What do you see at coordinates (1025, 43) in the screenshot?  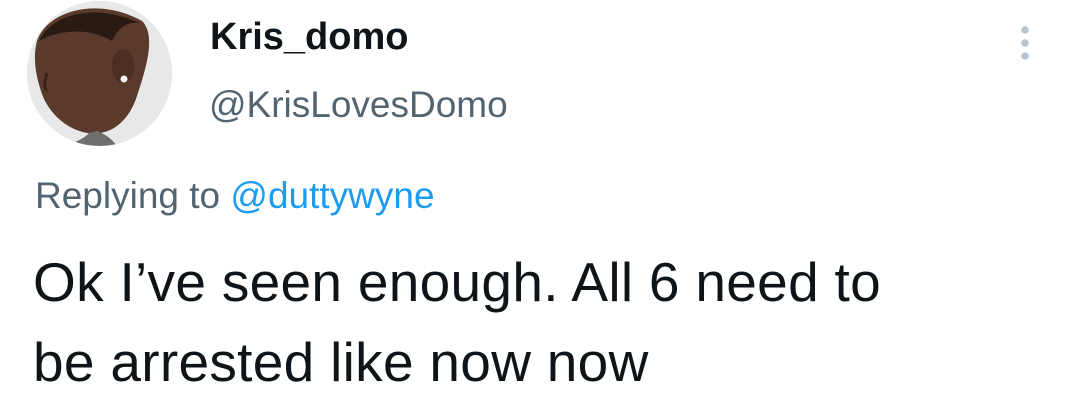 I see `more-vertical-icon` at bounding box center [1025, 43].